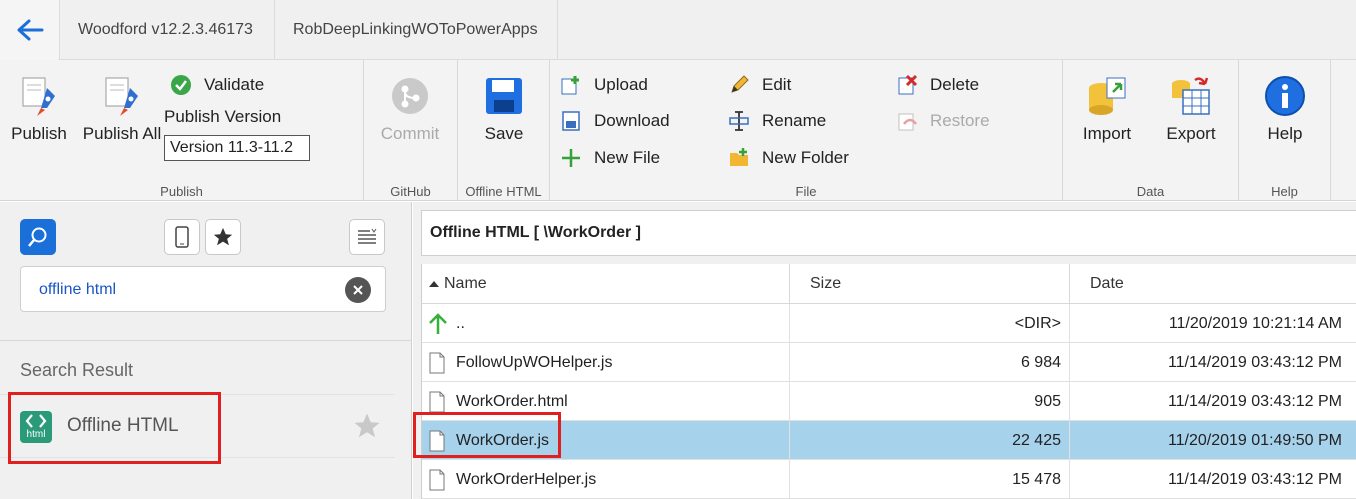 Image resolution: width=1356 pixels, height=499 pixels. I want to click on github-group: Commit GitHub, so click(411, 130).